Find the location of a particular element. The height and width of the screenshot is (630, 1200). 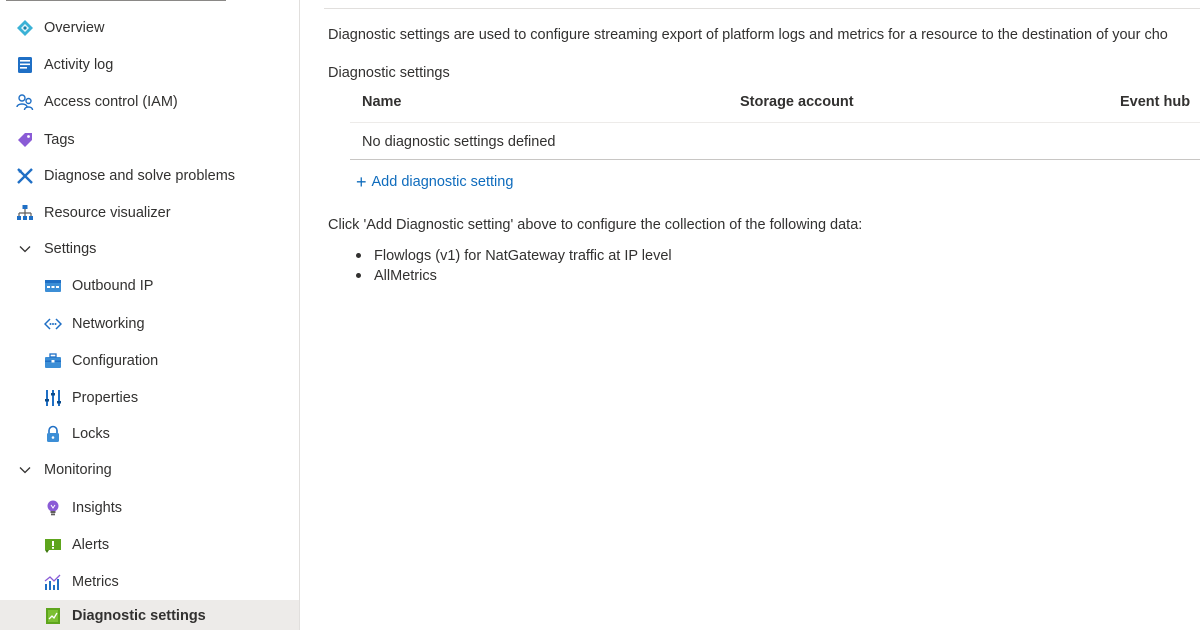

add-diagnostic-setting-link: + Add diagnostic setting is located at coordinates (434, 182).